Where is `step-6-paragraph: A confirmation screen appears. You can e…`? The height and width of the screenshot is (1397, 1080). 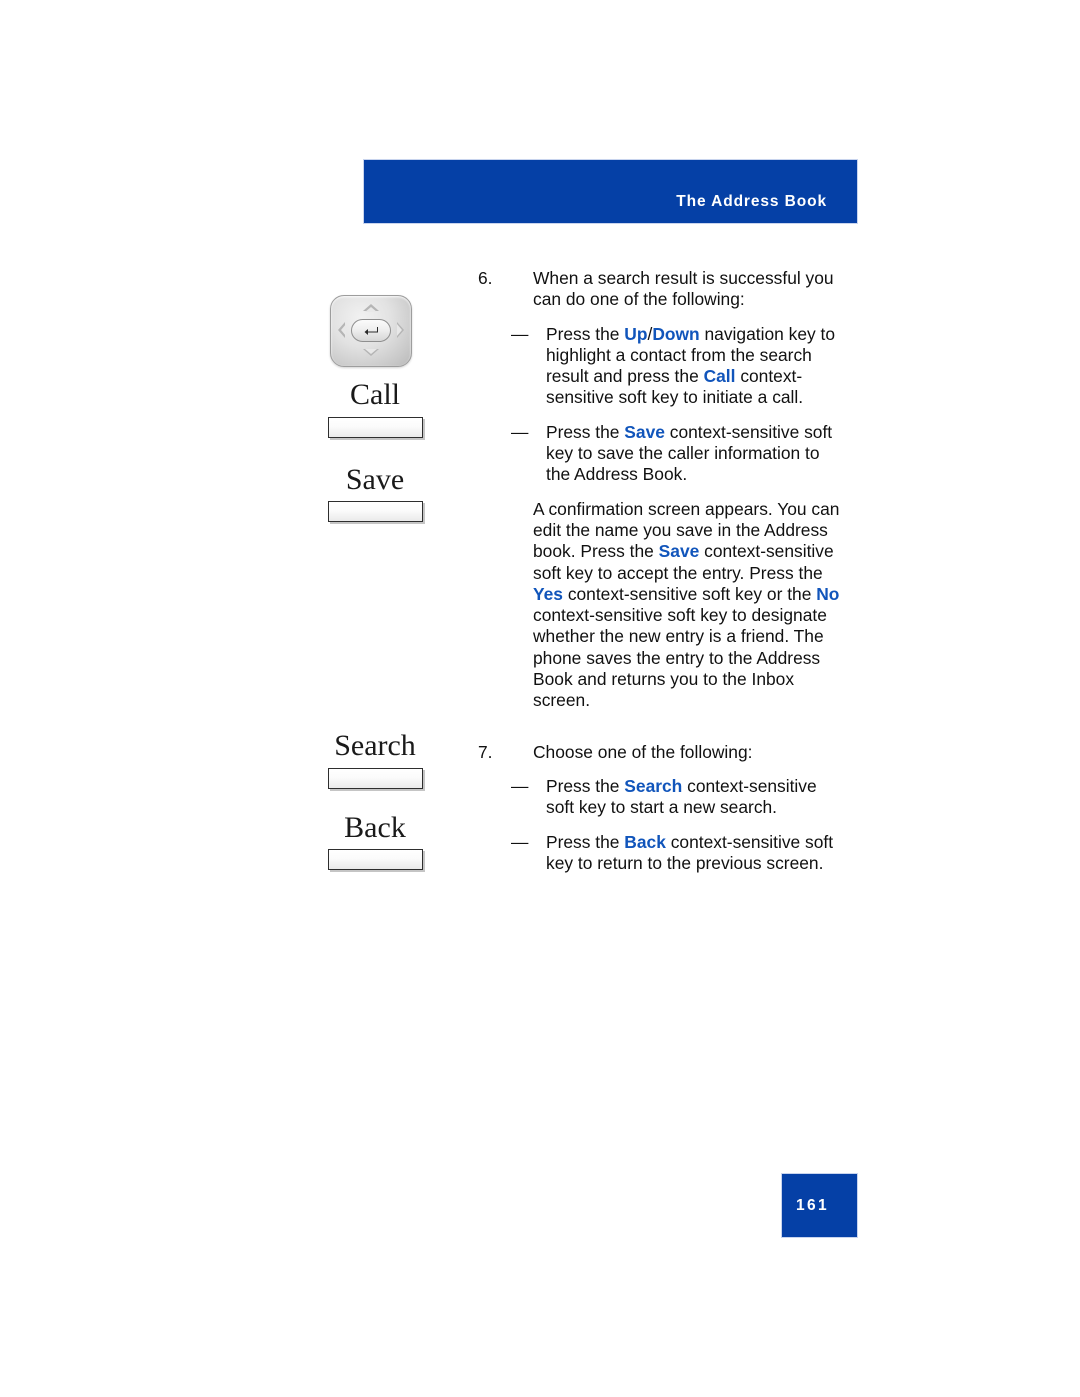 step-6-paragraph: A confirmation screen appears. You can e… is located at coordinates (690, 605).